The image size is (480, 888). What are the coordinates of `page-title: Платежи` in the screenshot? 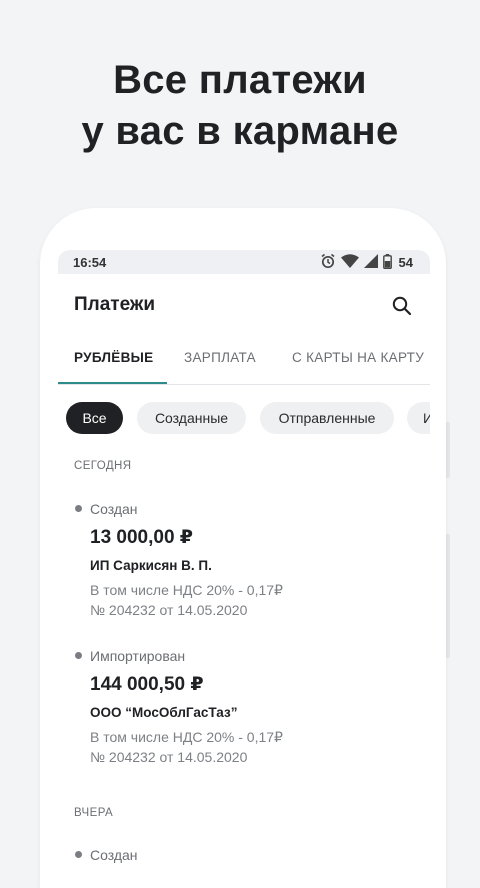 It's located at (115, 304).